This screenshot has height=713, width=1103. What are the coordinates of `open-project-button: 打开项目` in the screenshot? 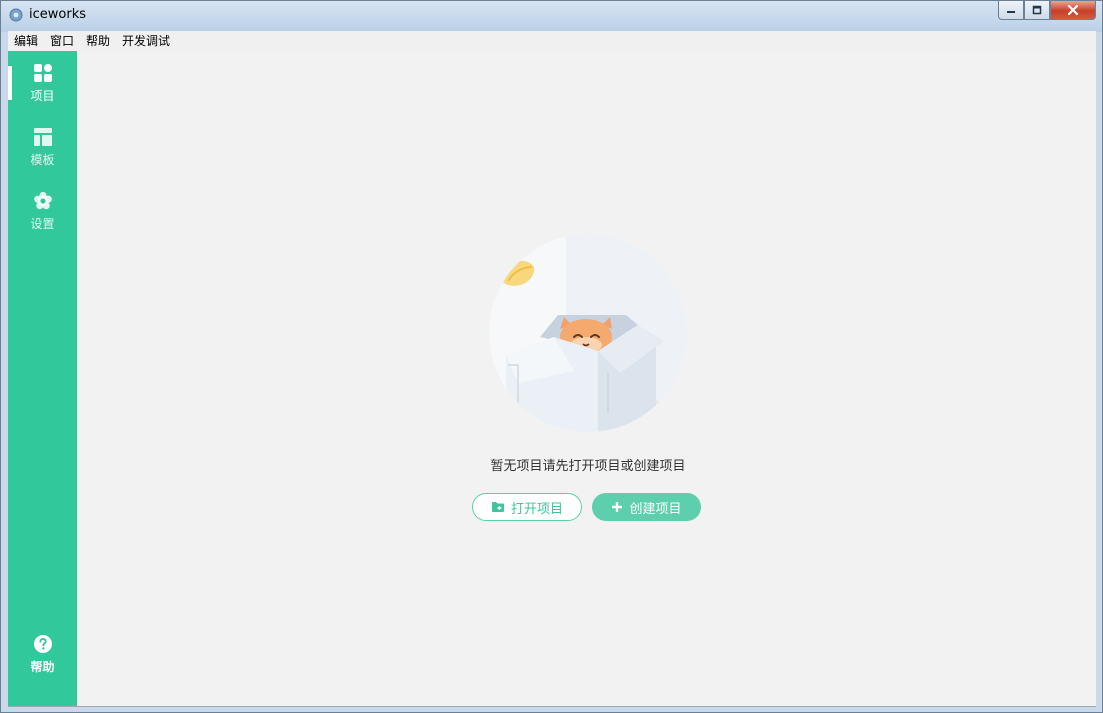 It's located at (527, 507).